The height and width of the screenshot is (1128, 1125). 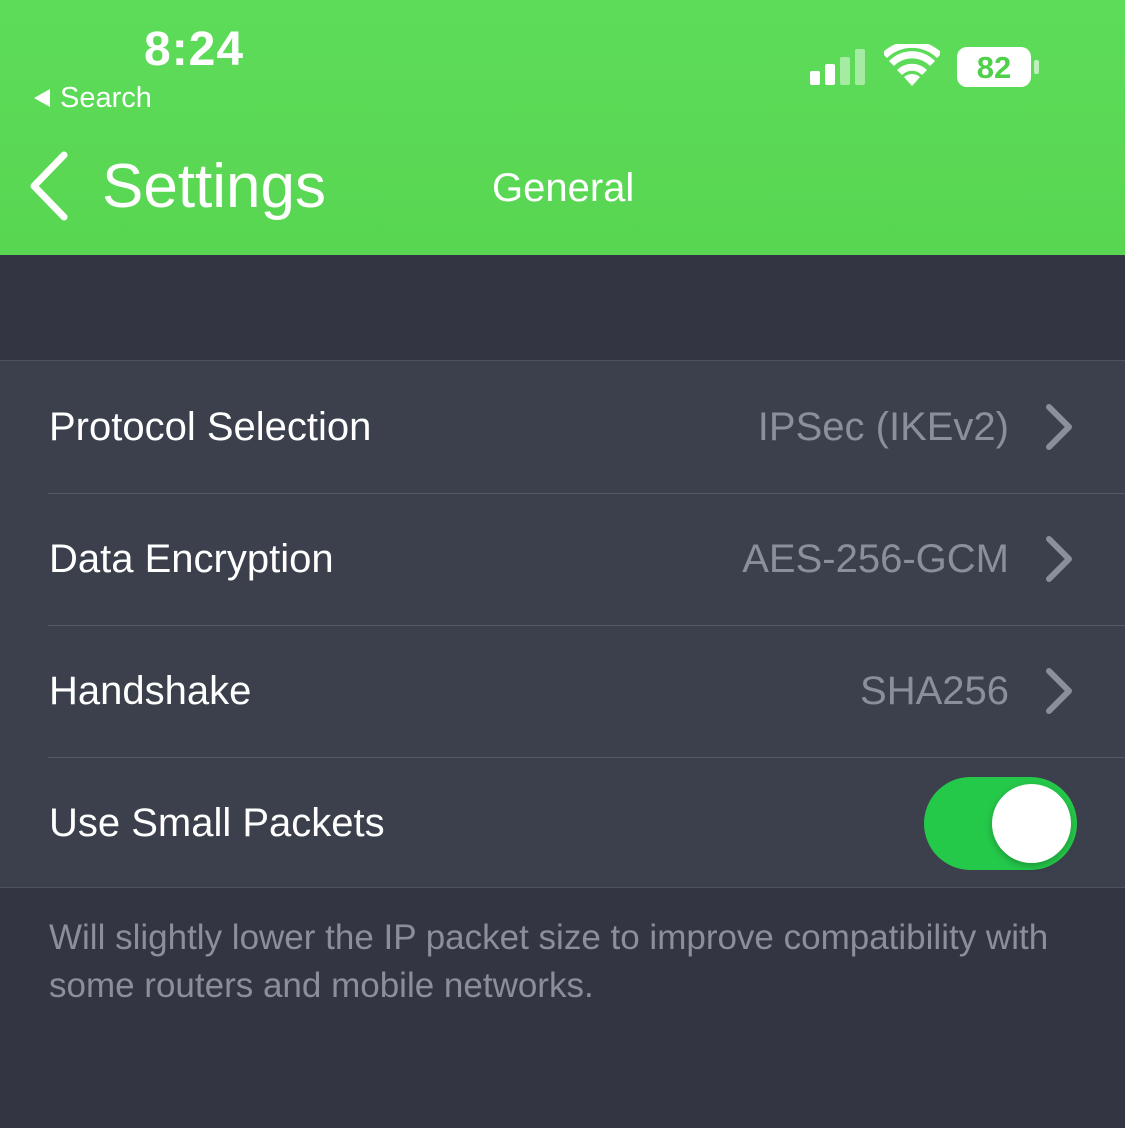 I want to click on battery-icon: 82, so click(x=998, y=67).